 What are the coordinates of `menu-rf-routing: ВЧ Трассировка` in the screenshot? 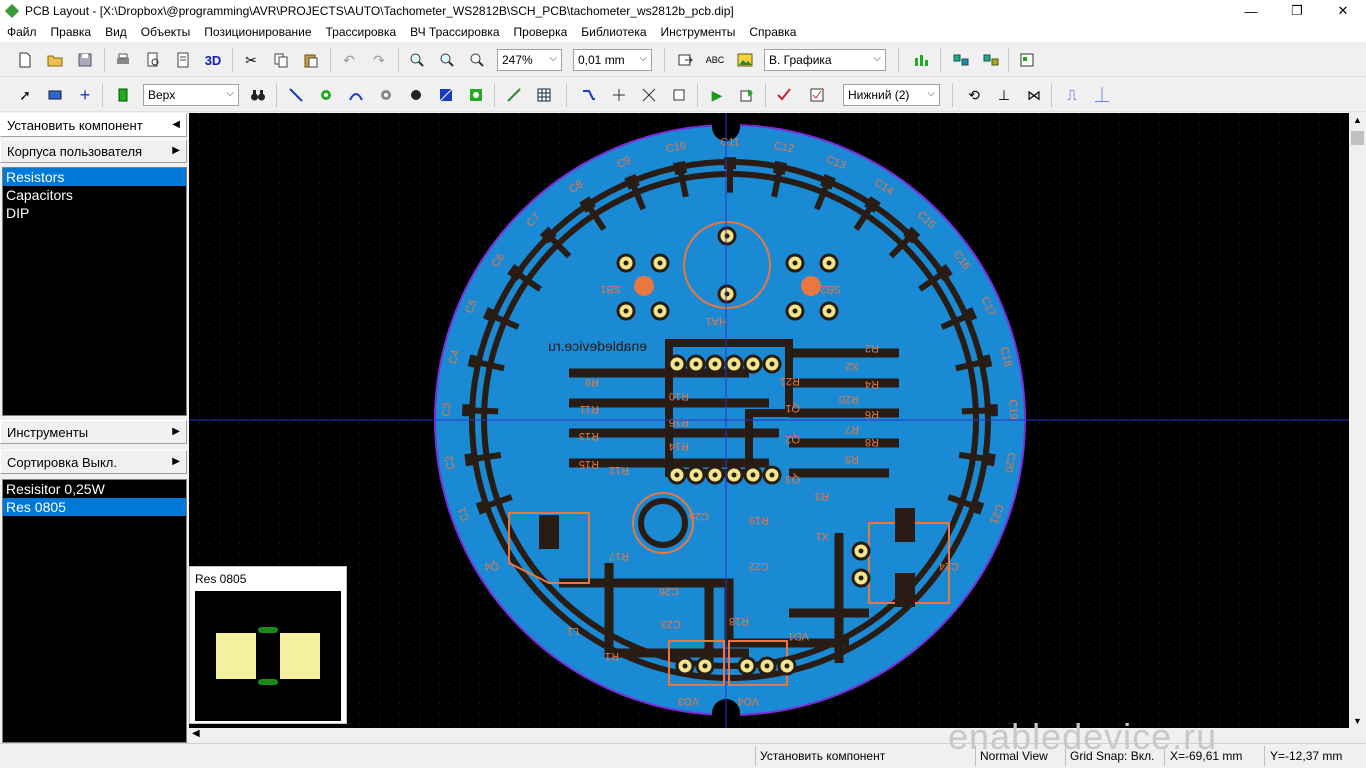 It's located at (454, 32).